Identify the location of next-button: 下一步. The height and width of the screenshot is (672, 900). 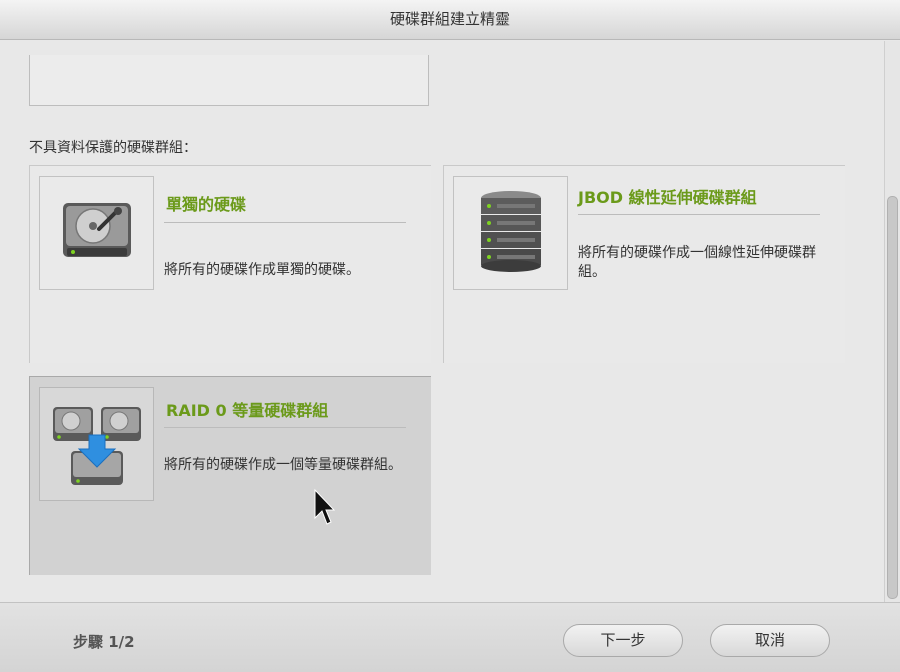
(623, 640).